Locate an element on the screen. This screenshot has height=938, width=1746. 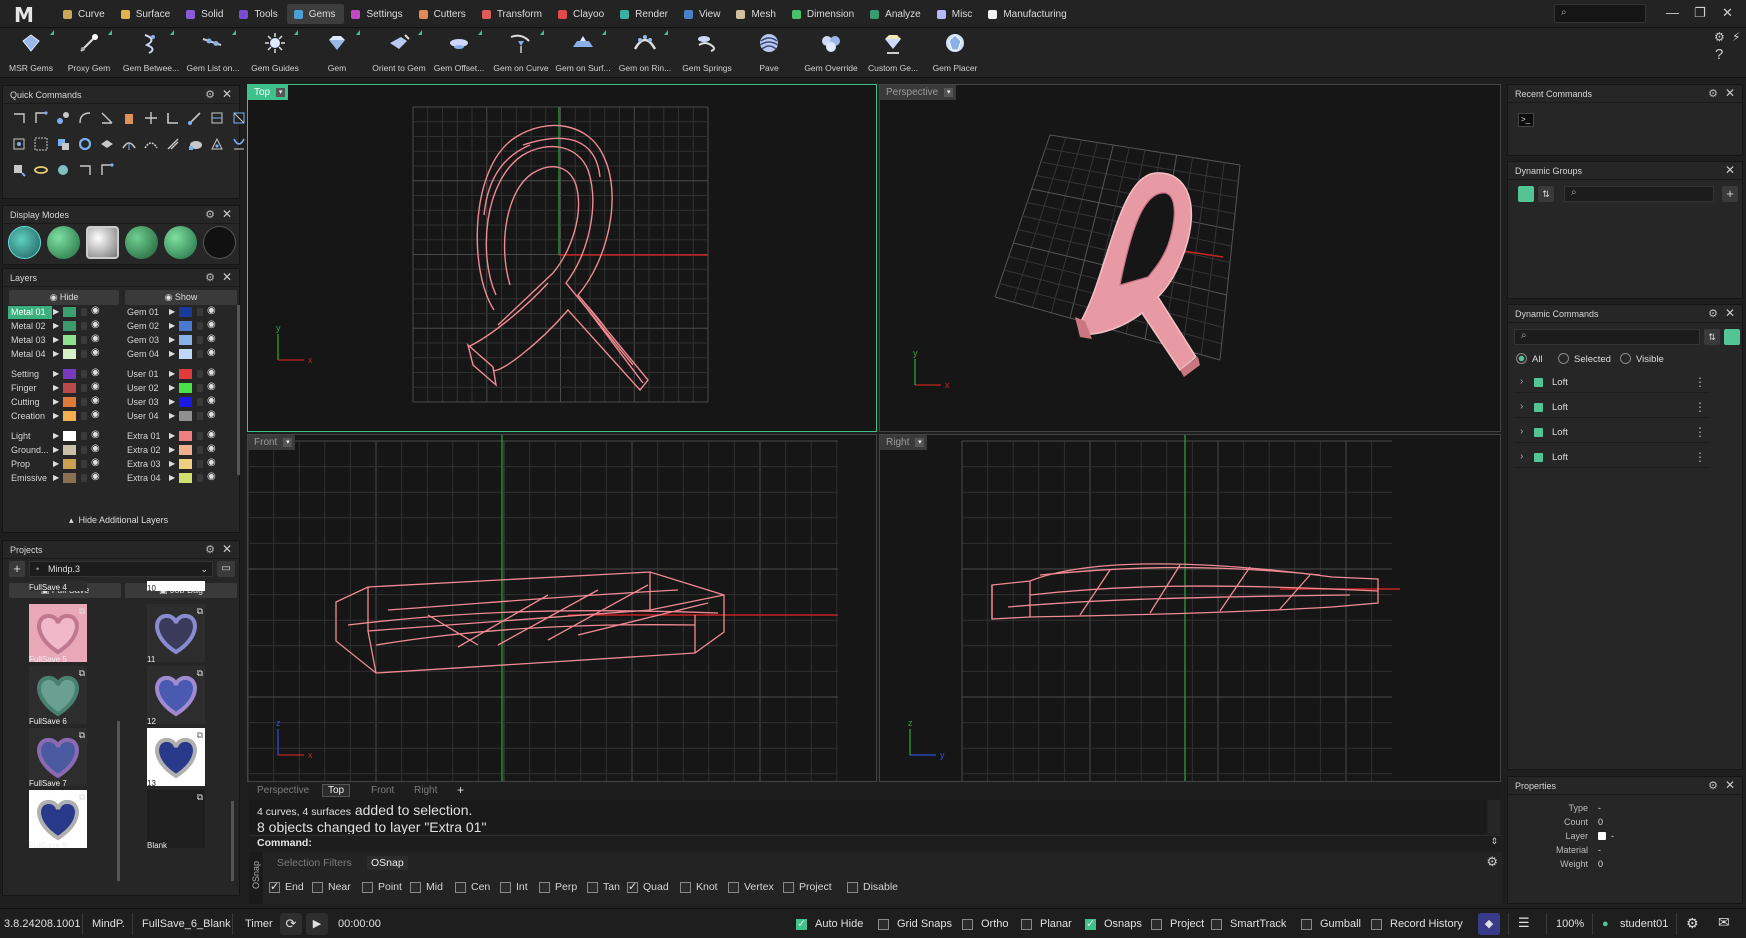
toggle-project is located at coordinates (1156, 924).